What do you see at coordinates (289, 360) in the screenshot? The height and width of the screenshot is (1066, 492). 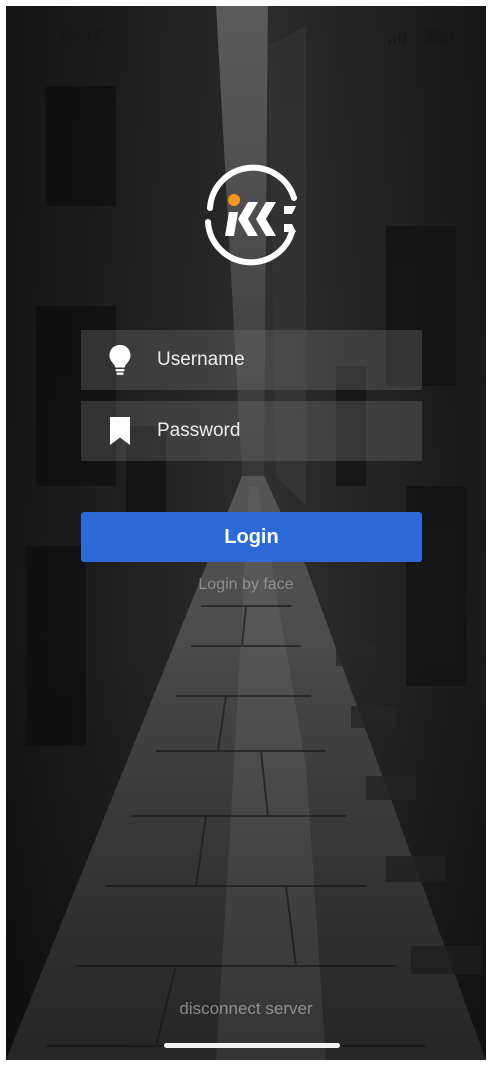 I see `username-input` at bounding box center [289, 360].